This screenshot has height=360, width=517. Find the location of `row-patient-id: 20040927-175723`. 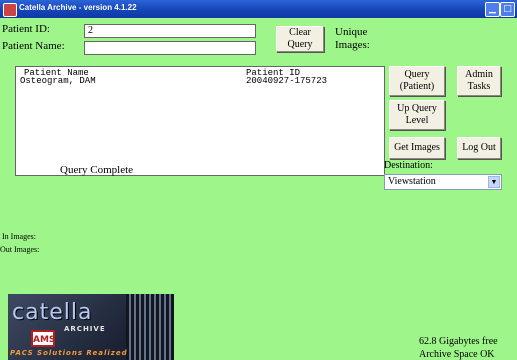

row-patient-id: 20040927-175723 is located at coordinates (286, 81).